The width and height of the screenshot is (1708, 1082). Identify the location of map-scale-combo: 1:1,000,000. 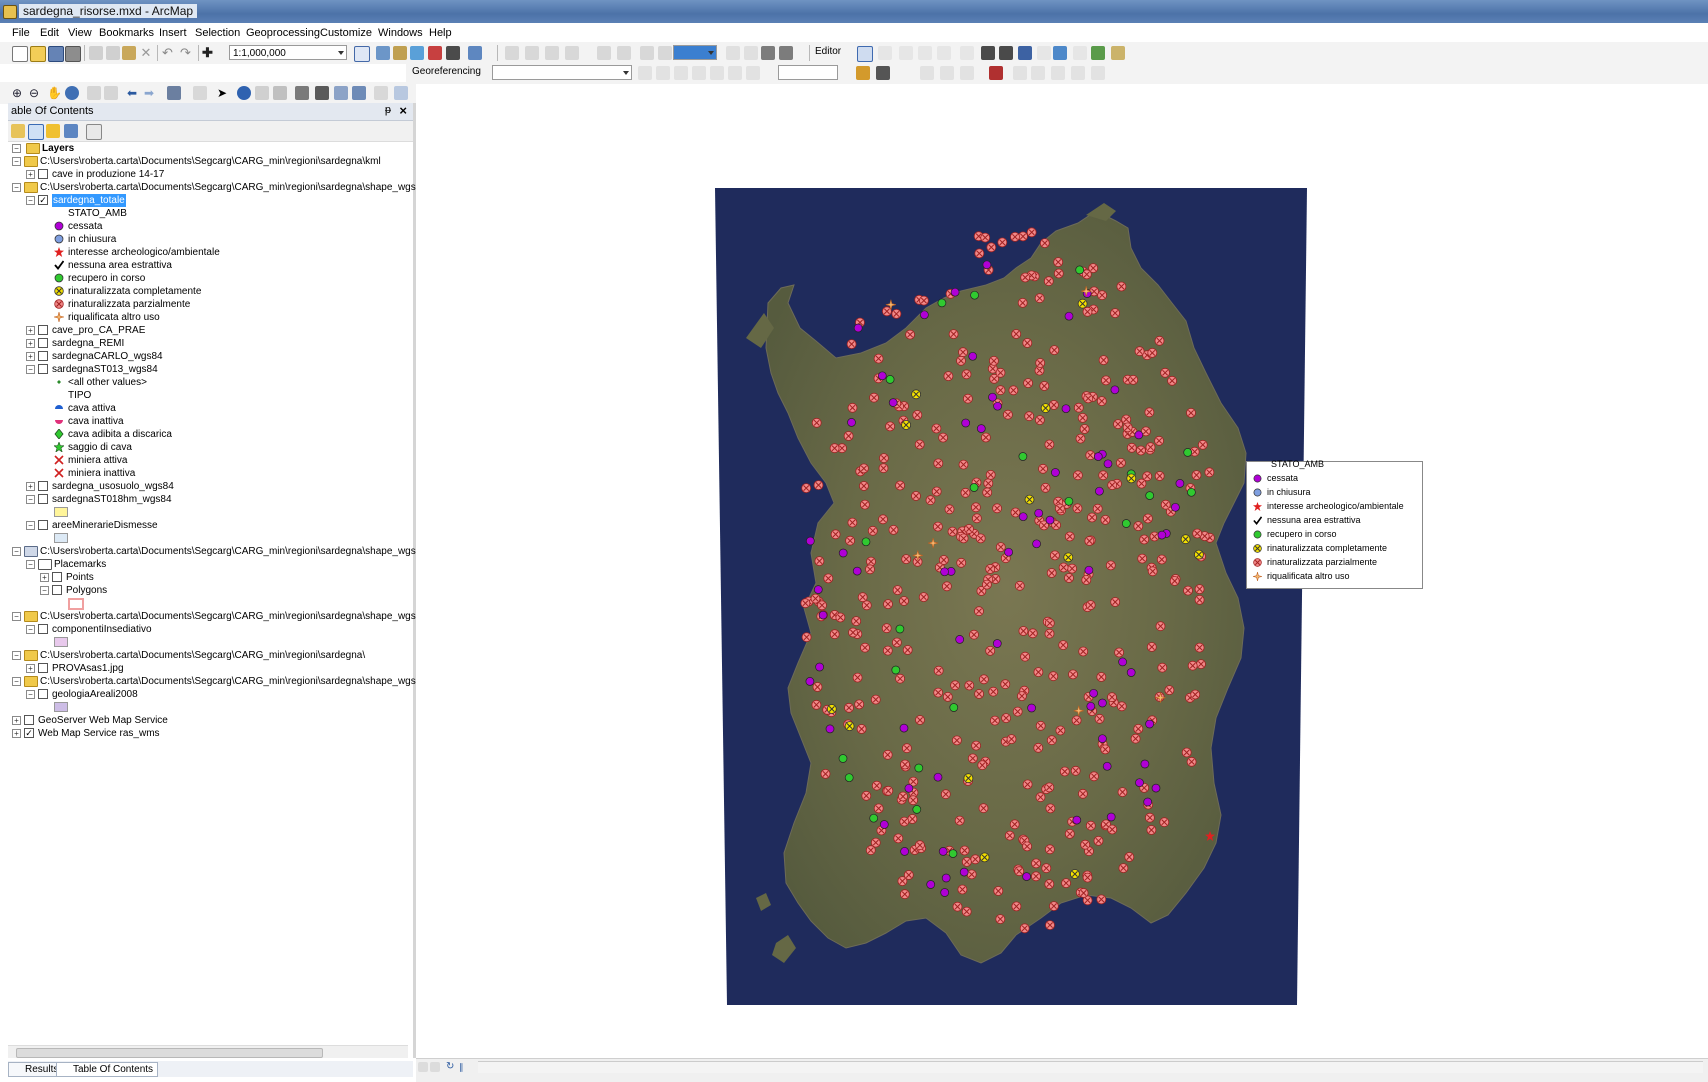
(288, 52).